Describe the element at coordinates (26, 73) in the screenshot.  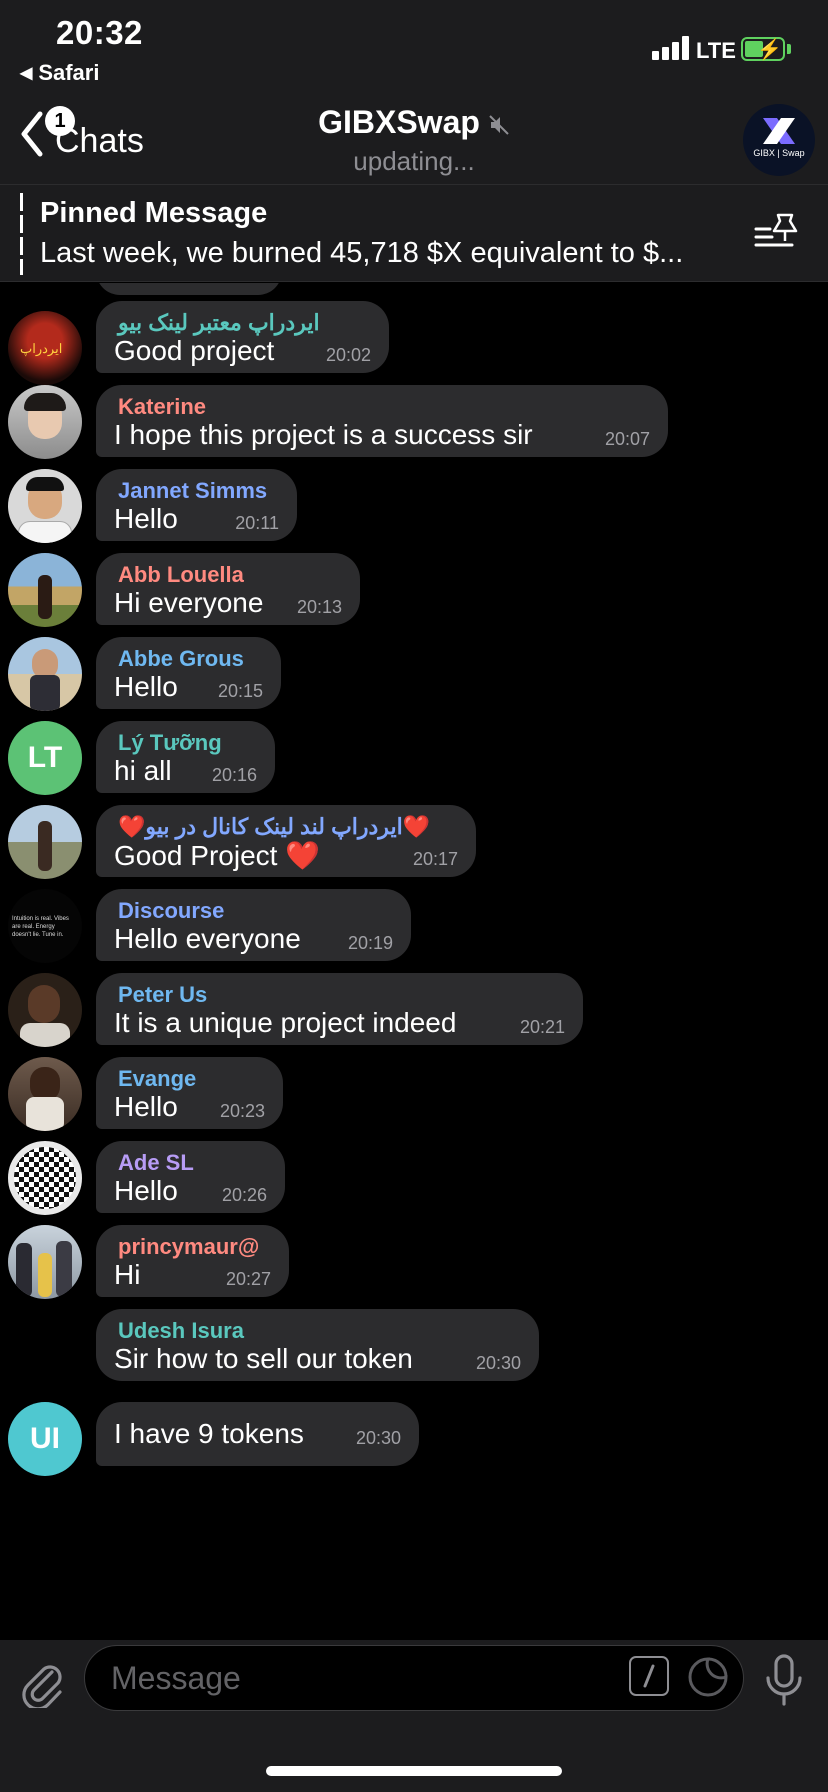
I see `back-triangle-icon: ◀` at that location.